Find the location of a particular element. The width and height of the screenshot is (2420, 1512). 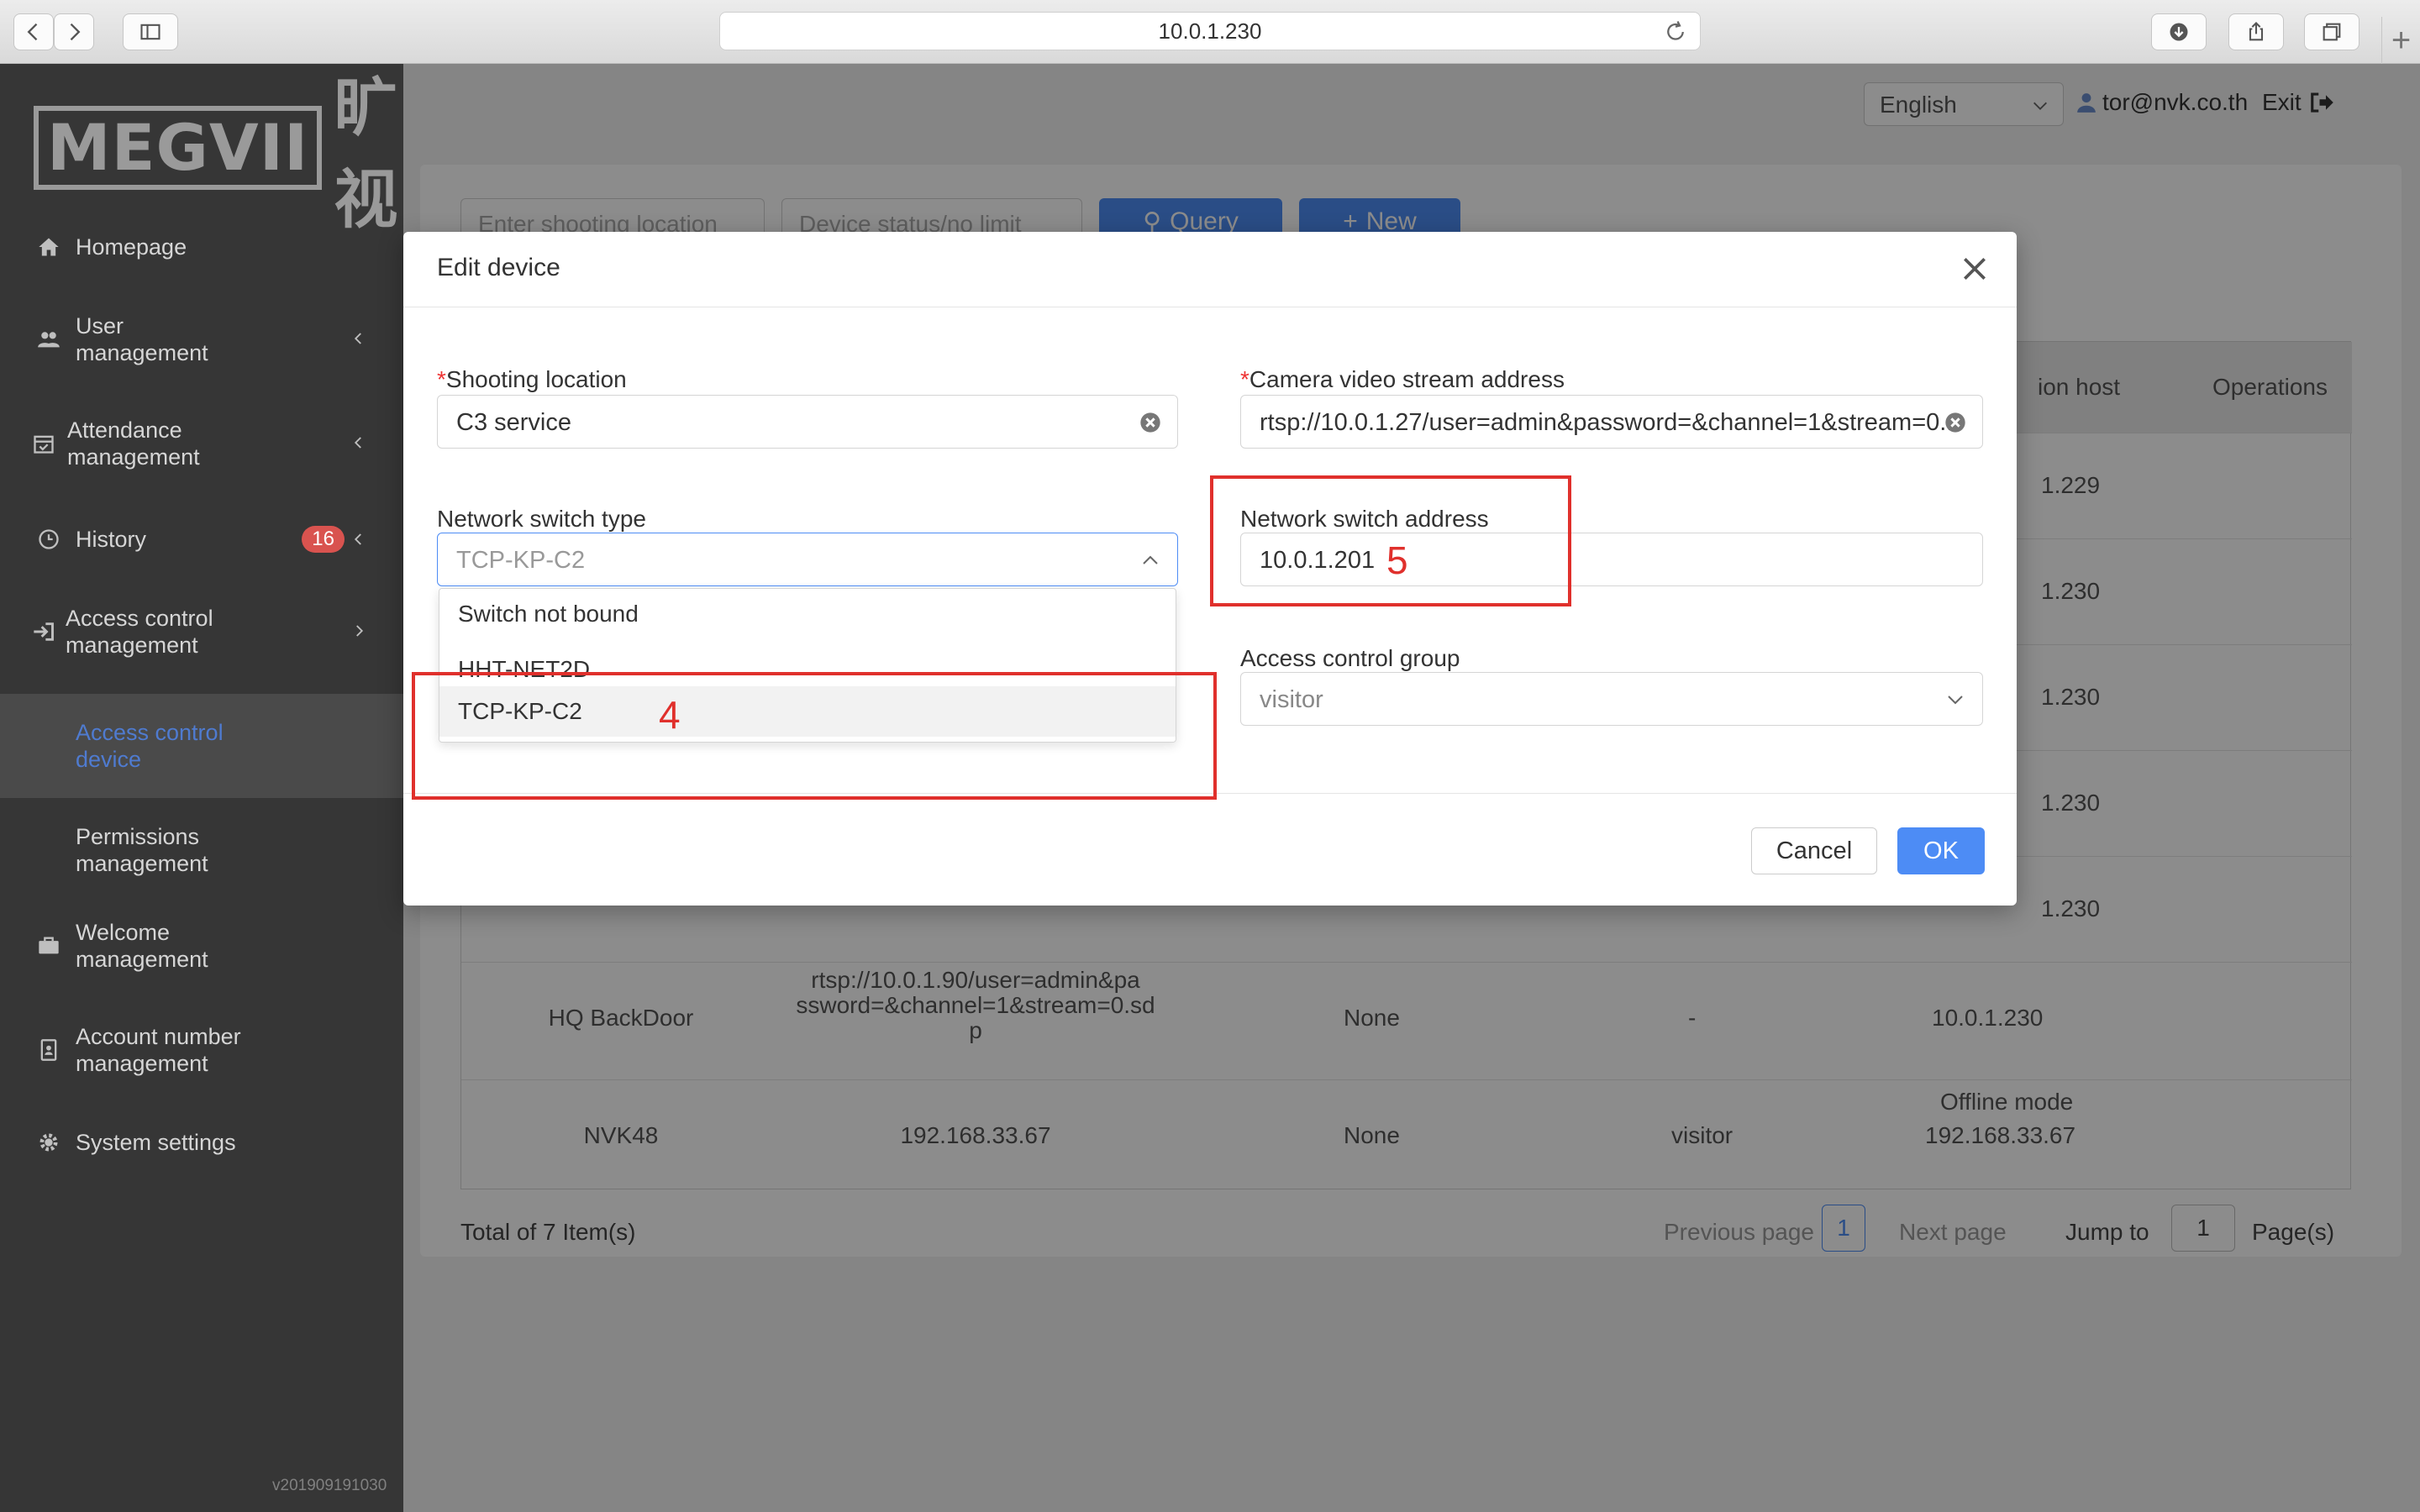

sidebar-item-label: Attendance management is located at coordinates (133, 443).